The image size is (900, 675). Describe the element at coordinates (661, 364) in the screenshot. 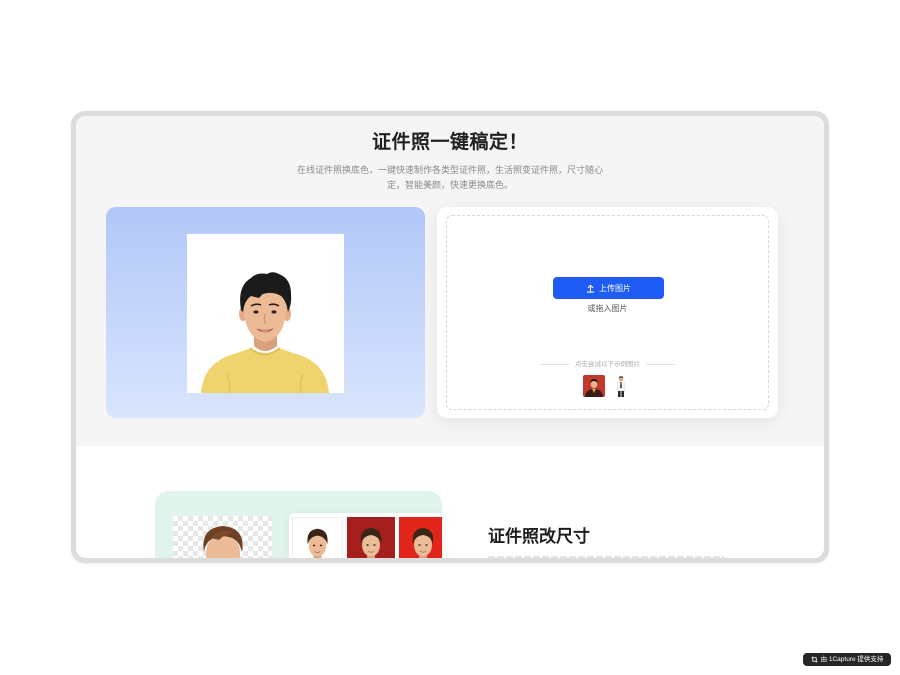

I see `divider-right` at that location.